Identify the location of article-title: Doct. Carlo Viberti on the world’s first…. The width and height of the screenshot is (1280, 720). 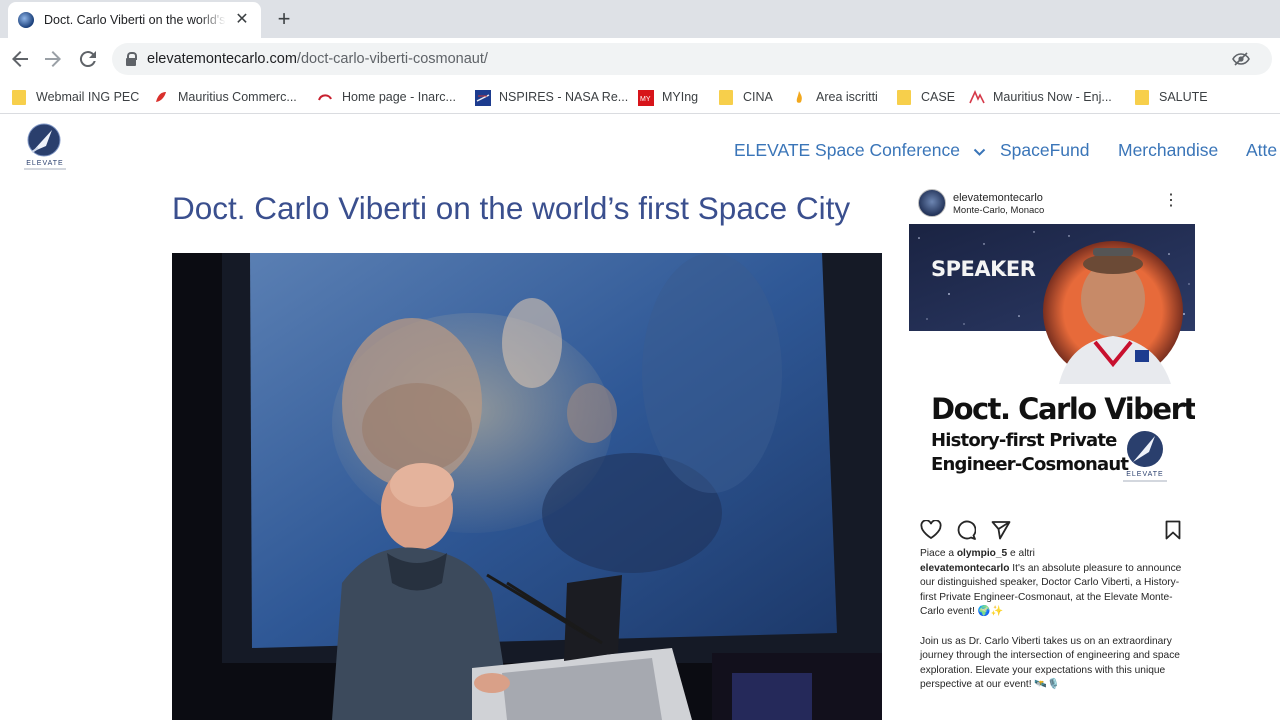
(511, 208).